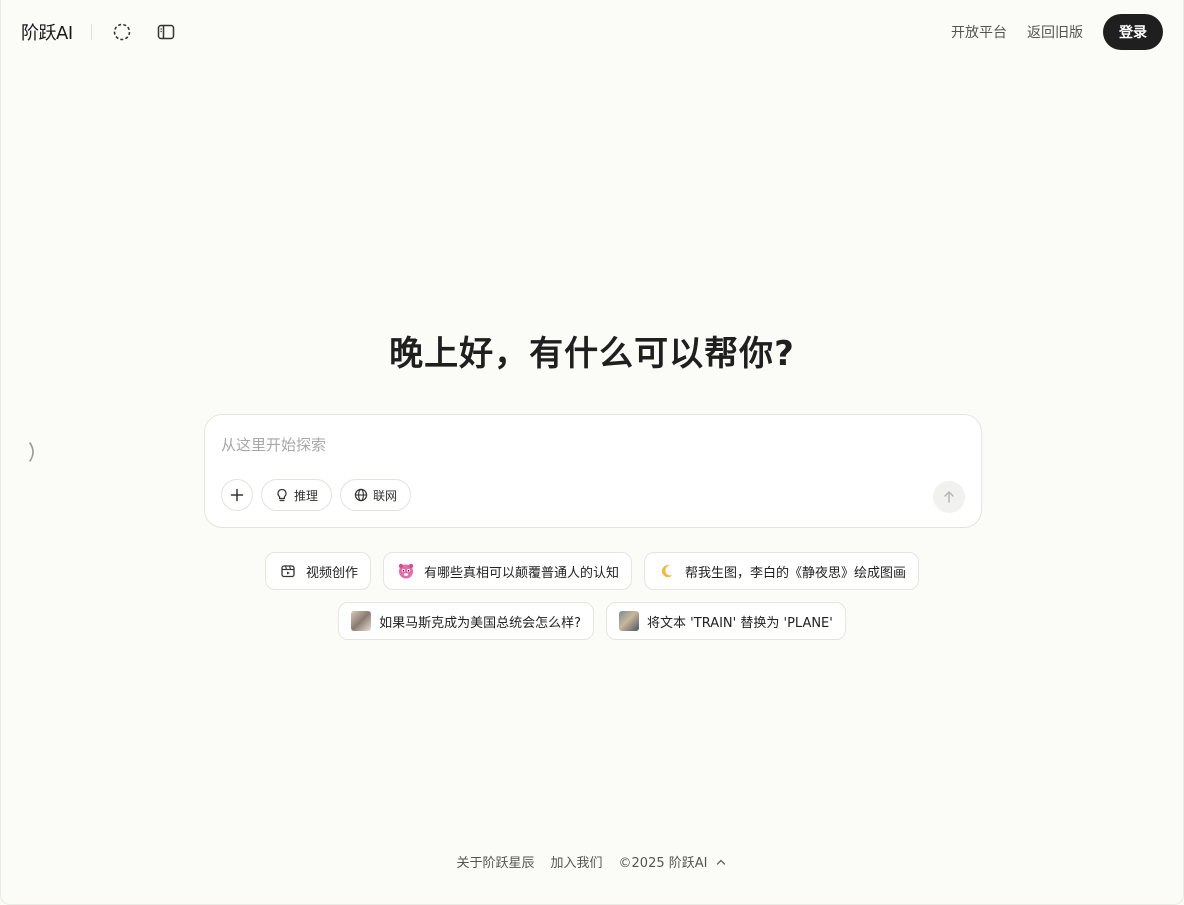 The height and width of the screenshot is (905, 1184). I want to click on sidebar-toggle-button, so click(166, 32).